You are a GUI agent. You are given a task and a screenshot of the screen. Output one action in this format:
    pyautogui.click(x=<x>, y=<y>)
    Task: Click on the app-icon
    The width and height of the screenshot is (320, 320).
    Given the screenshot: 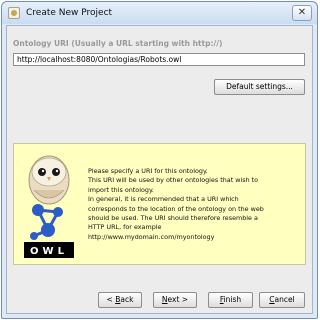 What is the action you would take?
    pyautogui.click(x=14, y=13)
    